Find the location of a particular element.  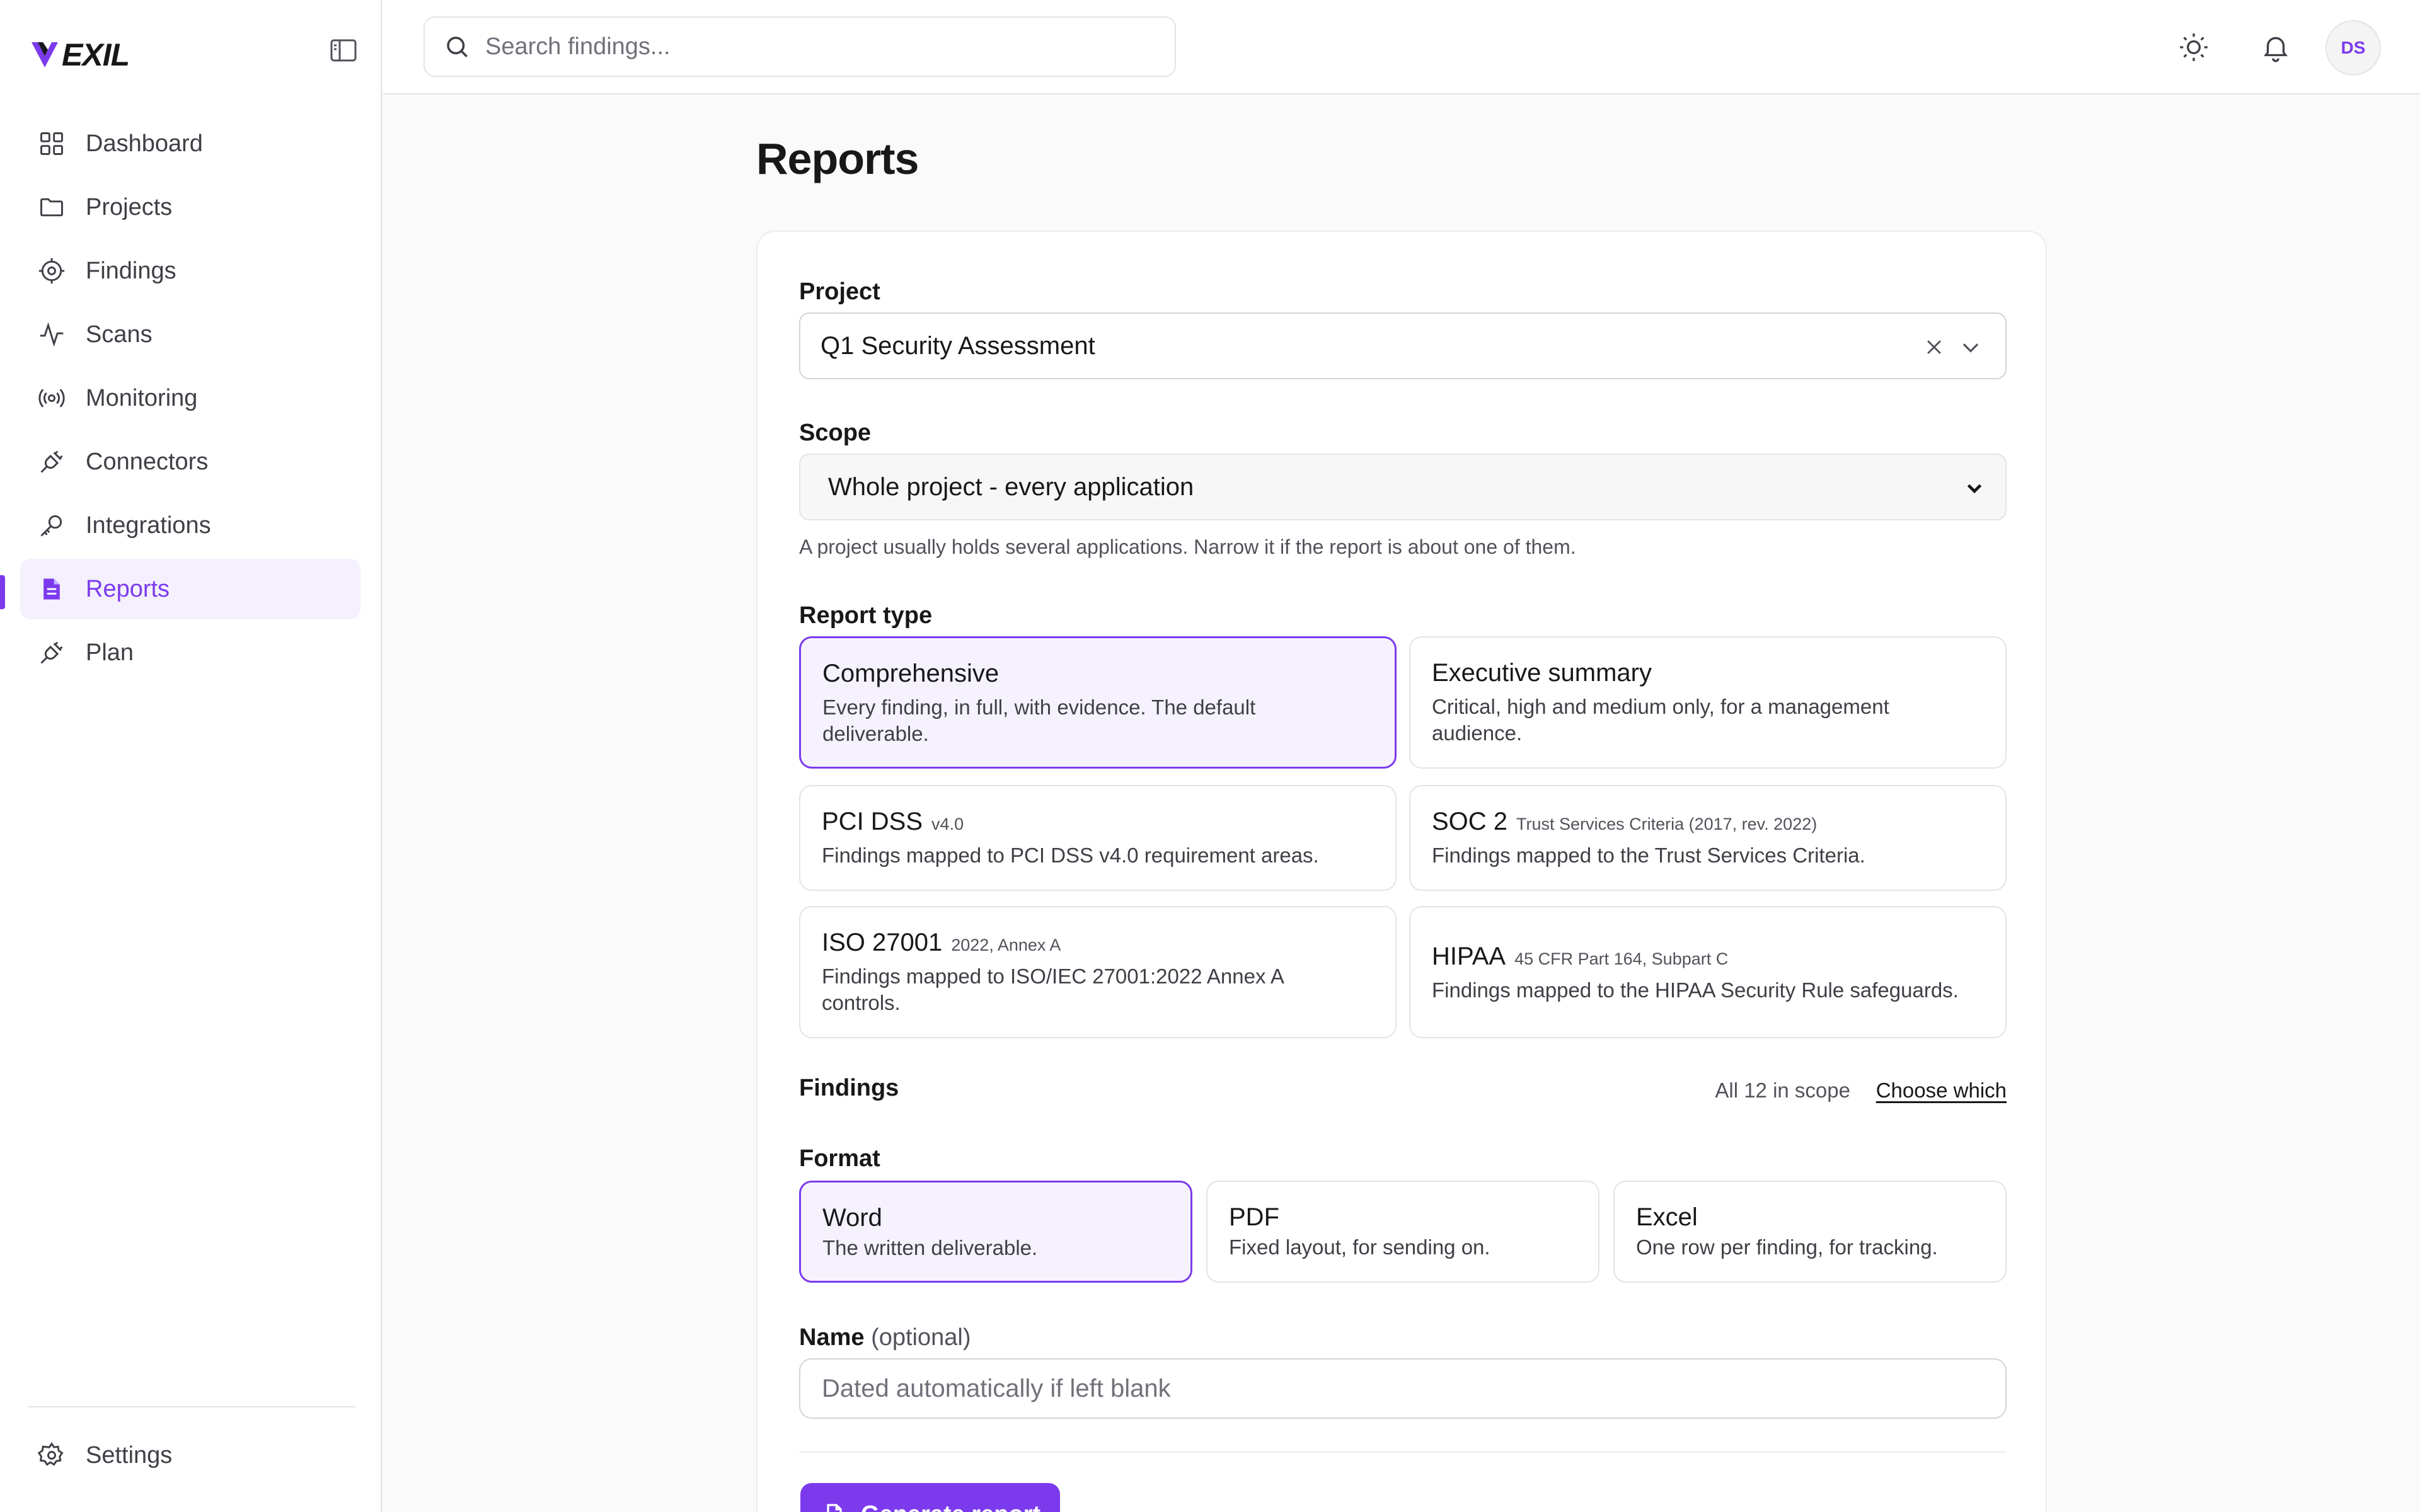

file-icon is located at coordinates (834, 1508).